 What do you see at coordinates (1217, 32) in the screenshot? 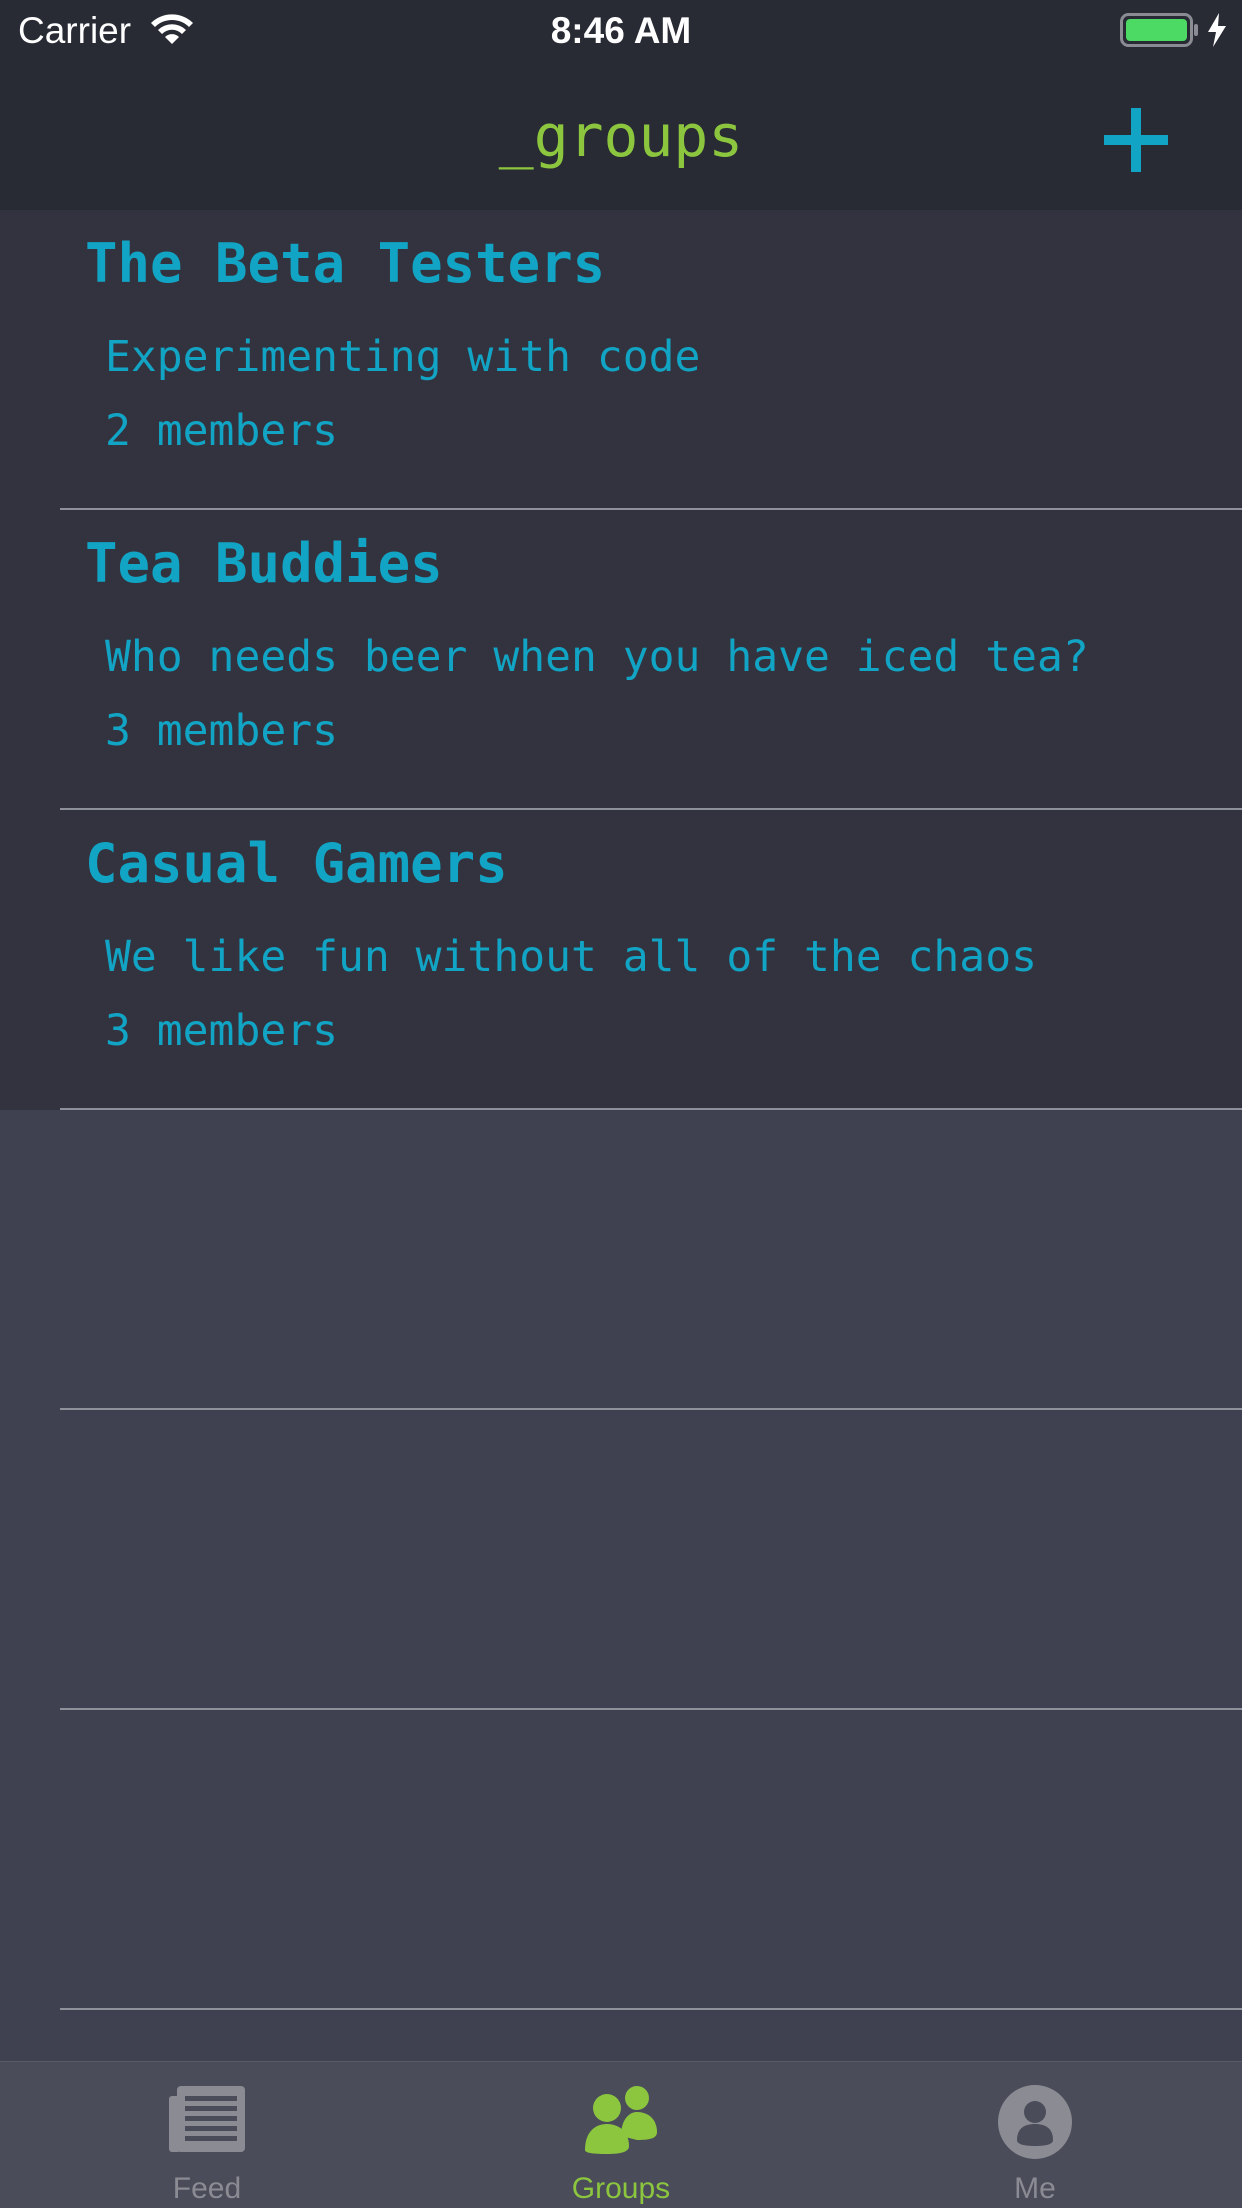
I see `charging-bolt-icon` at bounding box center [1217, 32].